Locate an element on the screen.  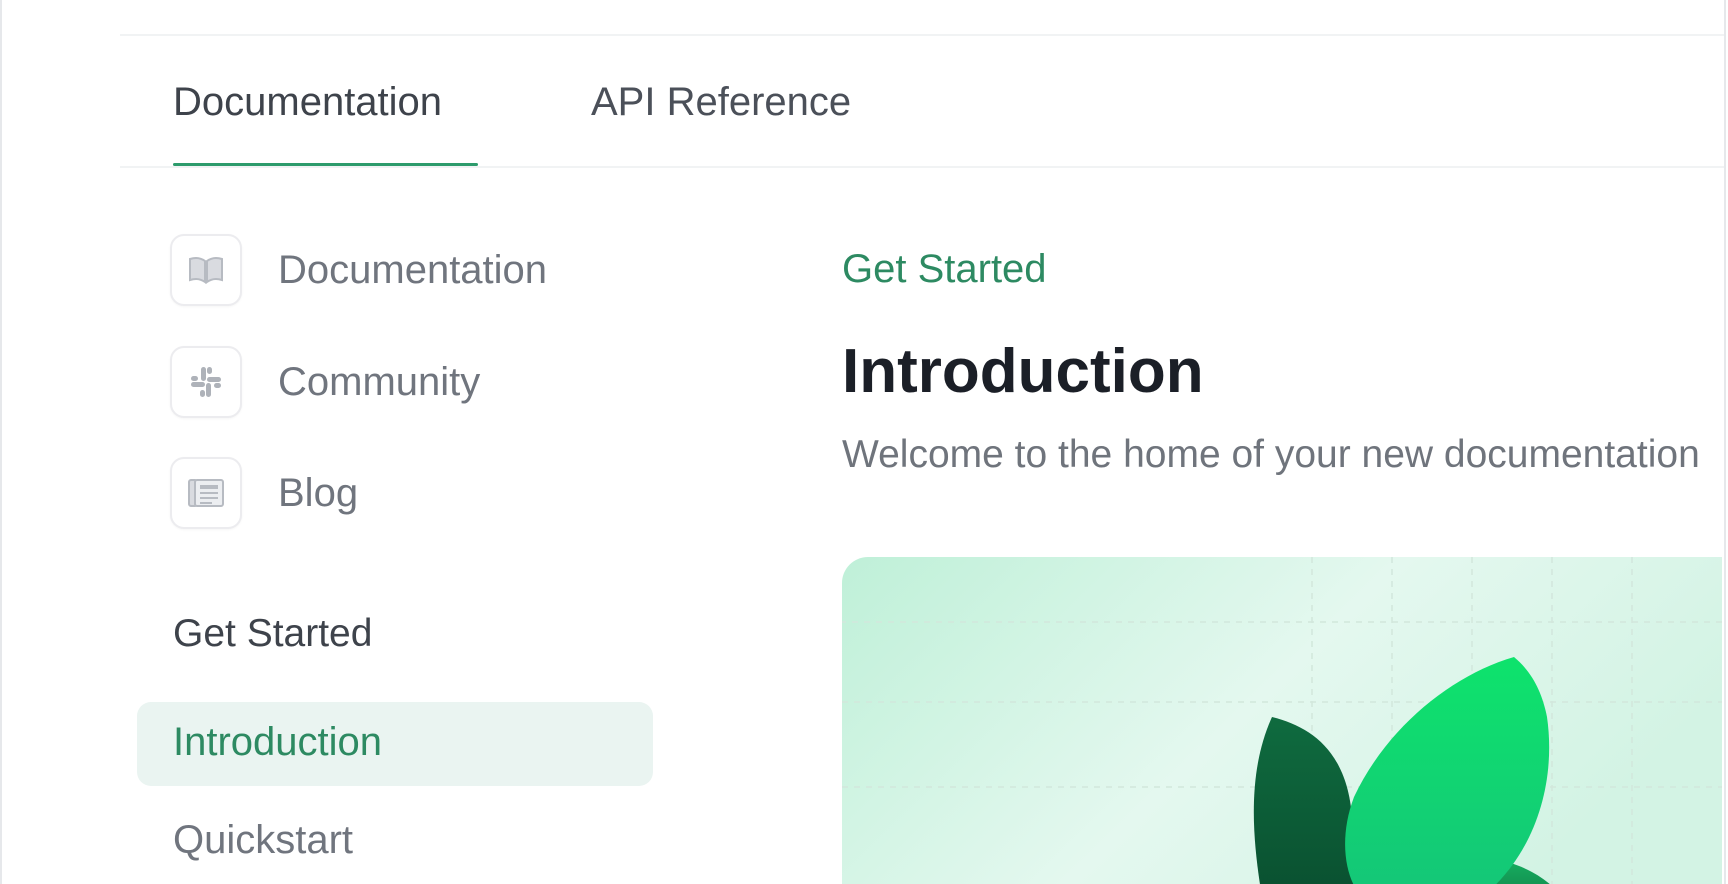
sidebar-item-label: Introduction is located at coordinates (278, 742).